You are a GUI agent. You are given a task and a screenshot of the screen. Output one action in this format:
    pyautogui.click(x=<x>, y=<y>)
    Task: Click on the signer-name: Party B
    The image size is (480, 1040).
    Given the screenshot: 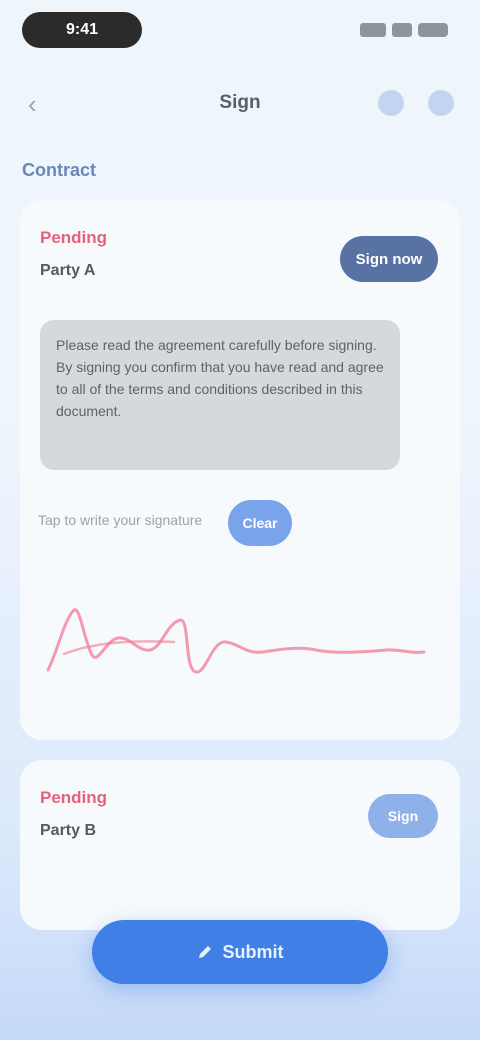 What is the action you would take?
    pyautogui.click(x=68, y=830)
    